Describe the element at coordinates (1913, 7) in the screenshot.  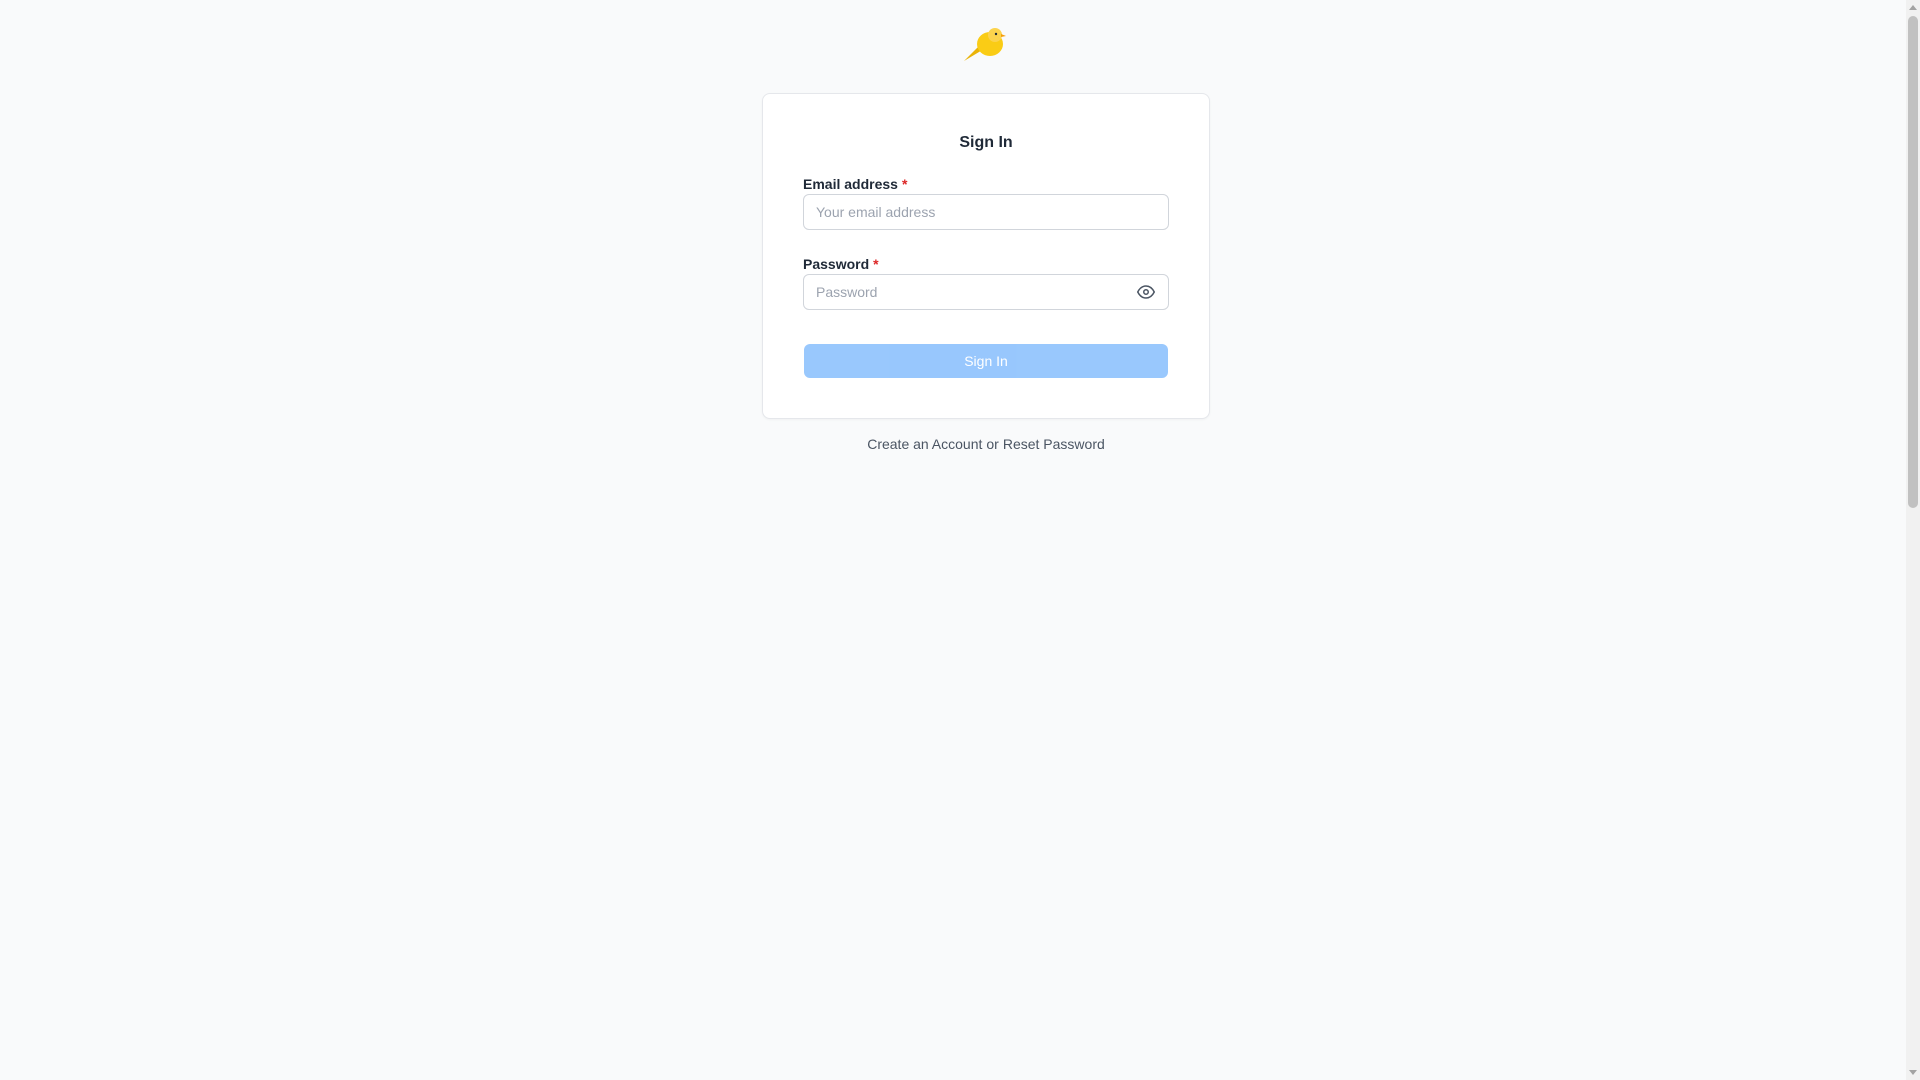
I see `scroll-up-arrow-icon` at that location.